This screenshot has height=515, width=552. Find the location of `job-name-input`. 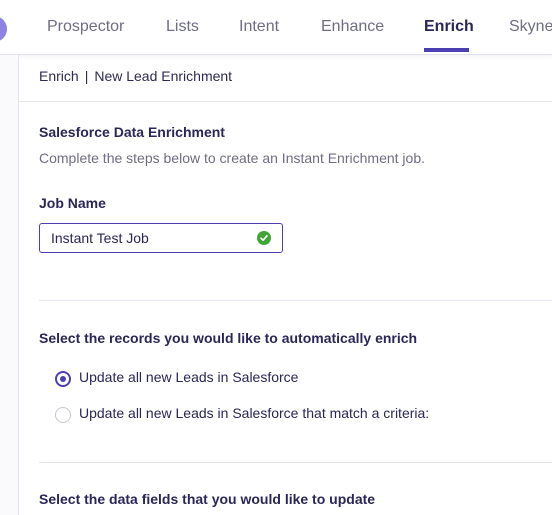

job-name-input is located at coordinates (161, 238).